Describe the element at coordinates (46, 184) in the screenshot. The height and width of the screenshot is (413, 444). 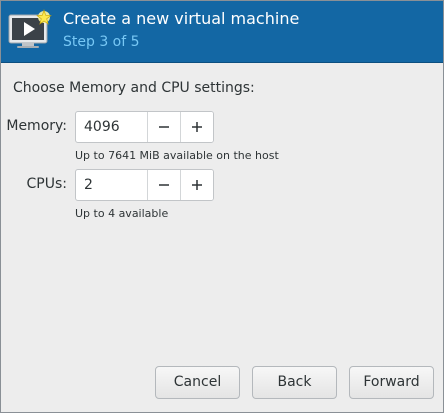
I see `cpus-label: CPUs:` at that location.